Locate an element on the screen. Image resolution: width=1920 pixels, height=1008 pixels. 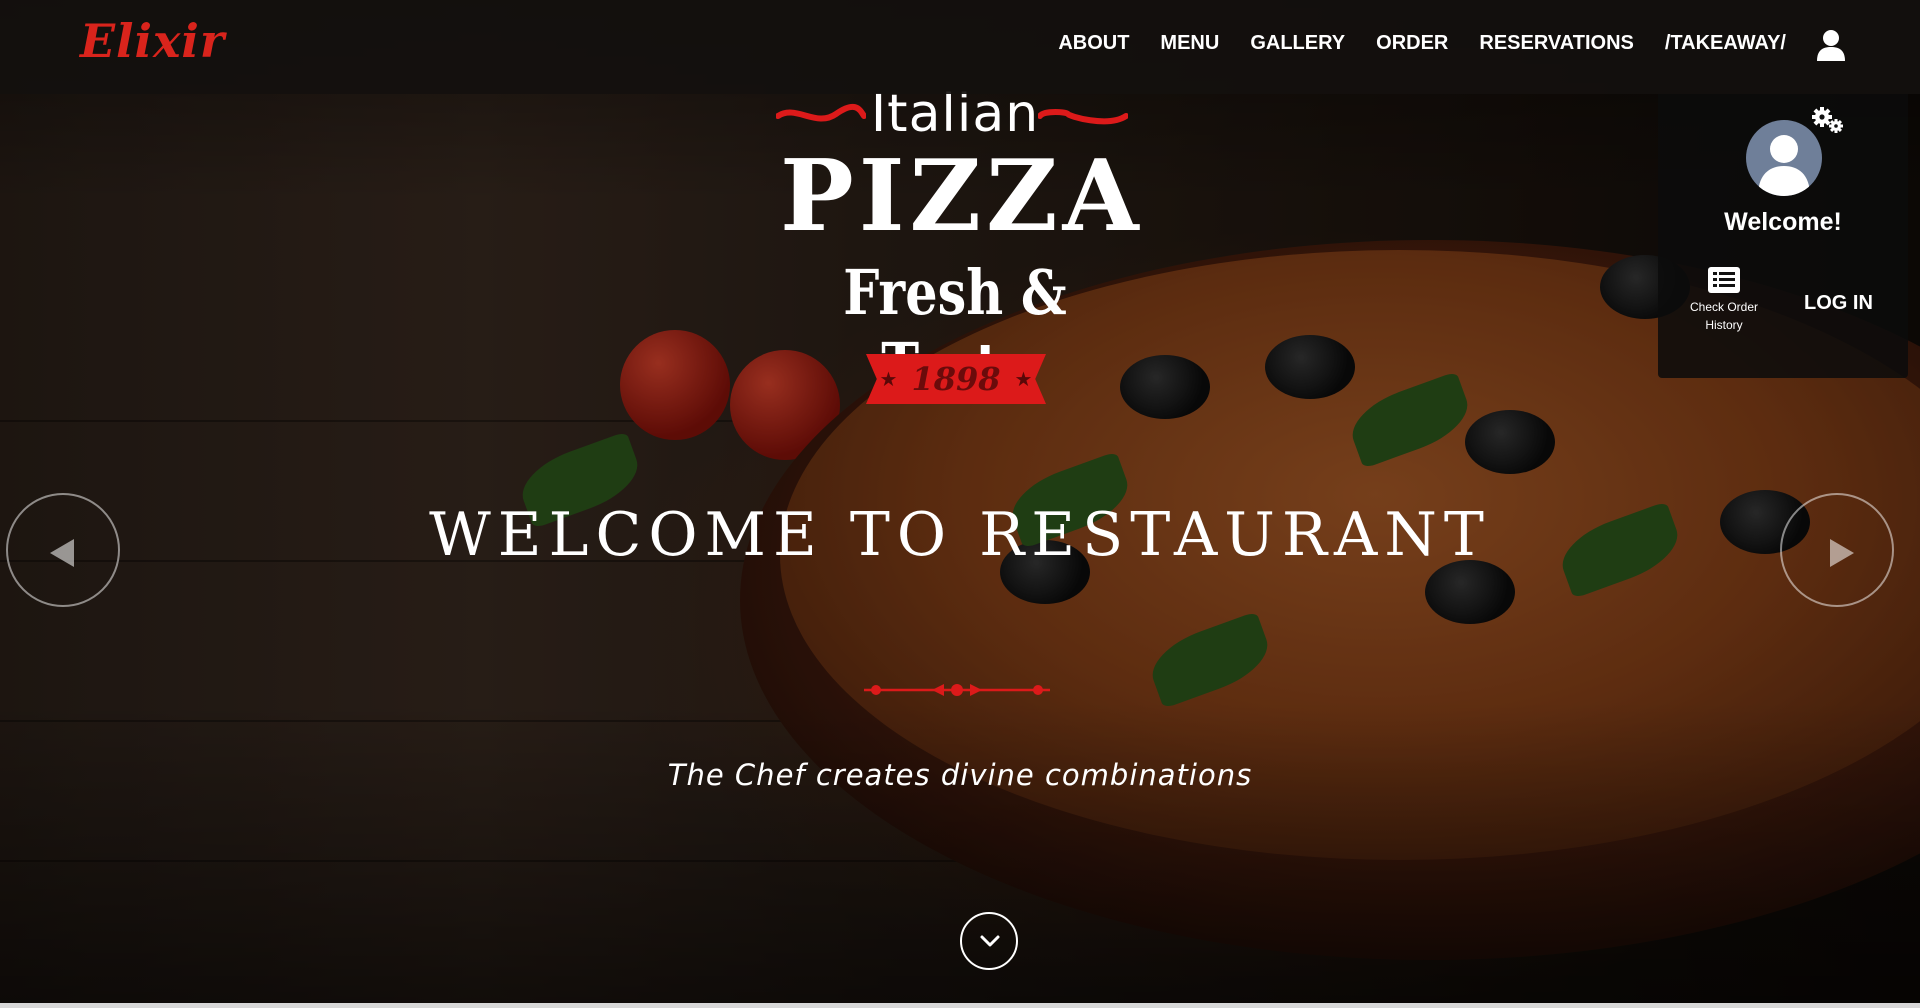
user-icon is located at coordinates (1831, 45).